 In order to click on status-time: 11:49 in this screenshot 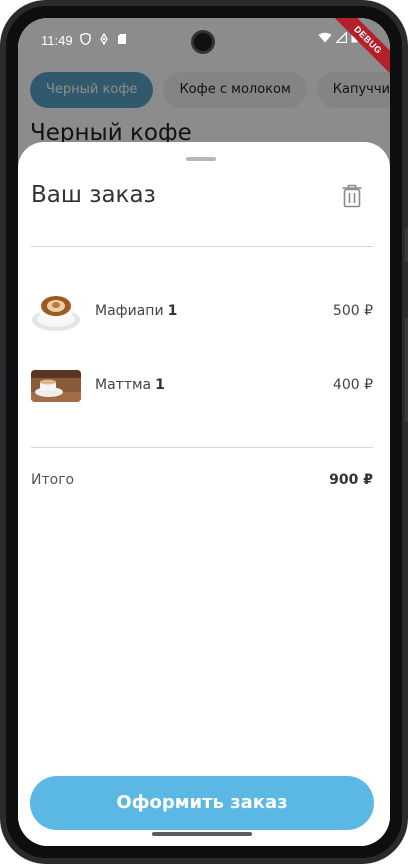, I will do `click(57, 40)`.